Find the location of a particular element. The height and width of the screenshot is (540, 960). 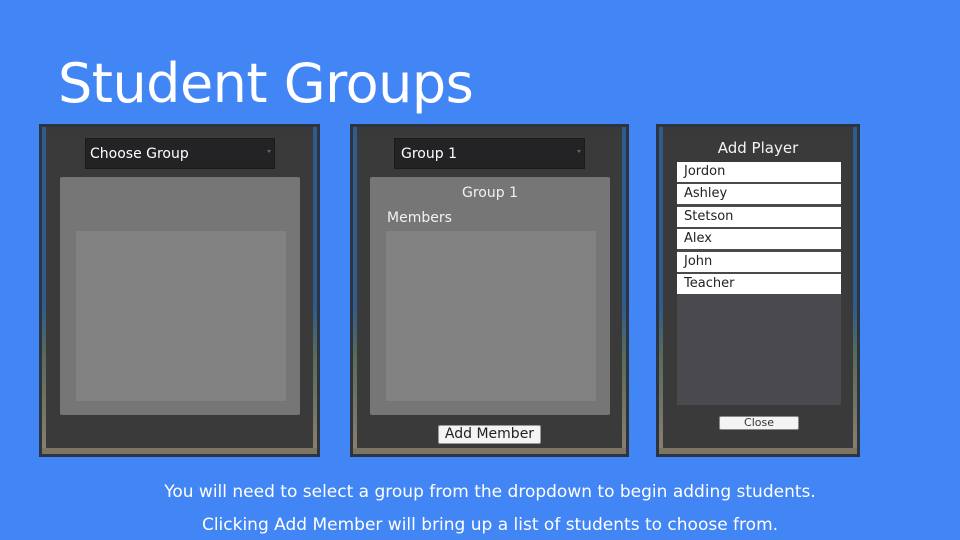

player-list-item: Alex is located at coordinates (759, 239).